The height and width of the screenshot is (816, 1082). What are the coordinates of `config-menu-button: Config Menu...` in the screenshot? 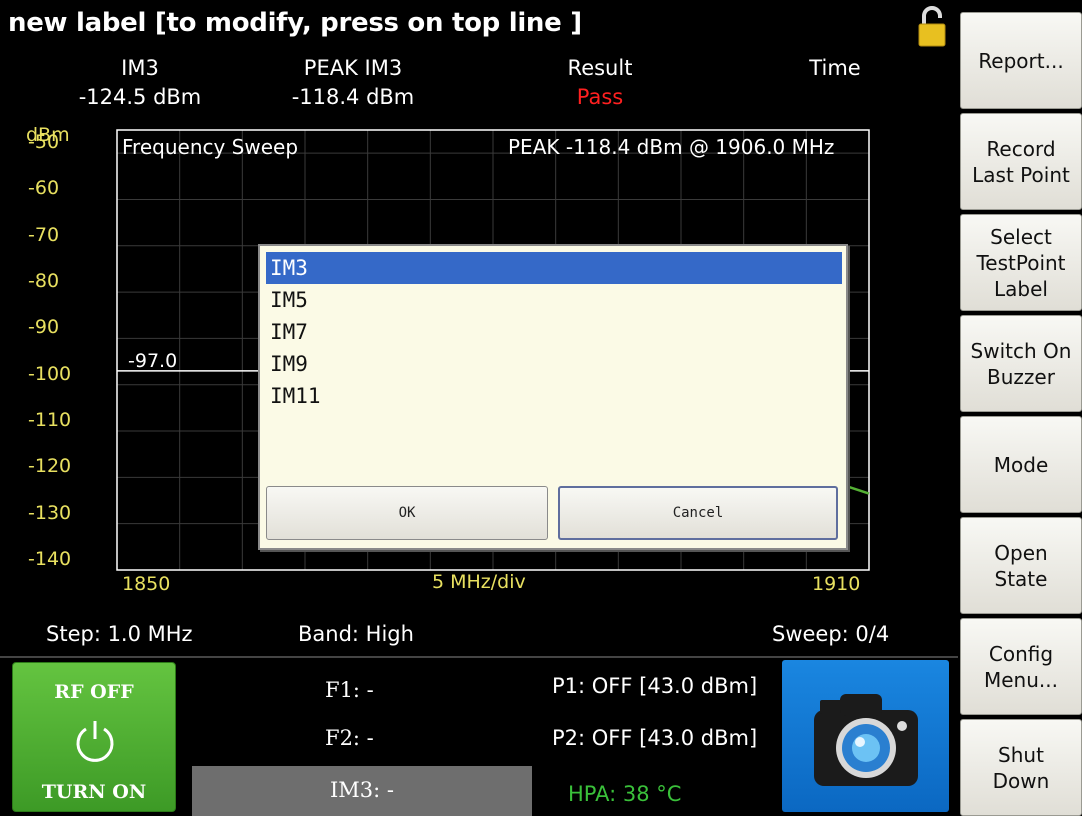 It's located at (1021, 666).